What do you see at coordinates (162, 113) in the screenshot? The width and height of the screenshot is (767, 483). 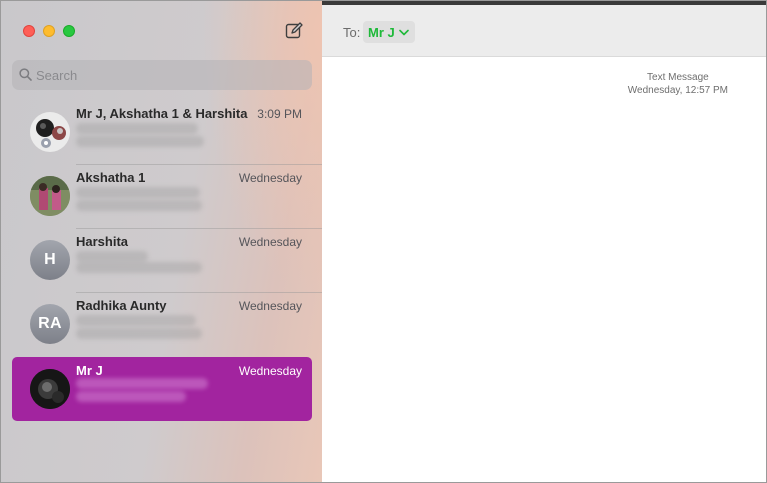 I see `conversation-name: Mr J, Akshatha 1 & Harshita` at bounding box center [162, 113].